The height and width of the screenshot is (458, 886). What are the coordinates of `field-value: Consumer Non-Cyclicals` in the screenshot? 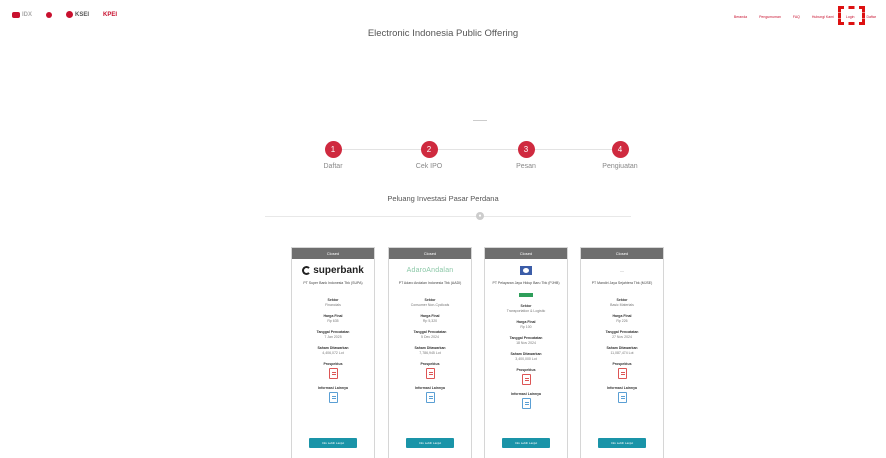 It's located at (430, 305).